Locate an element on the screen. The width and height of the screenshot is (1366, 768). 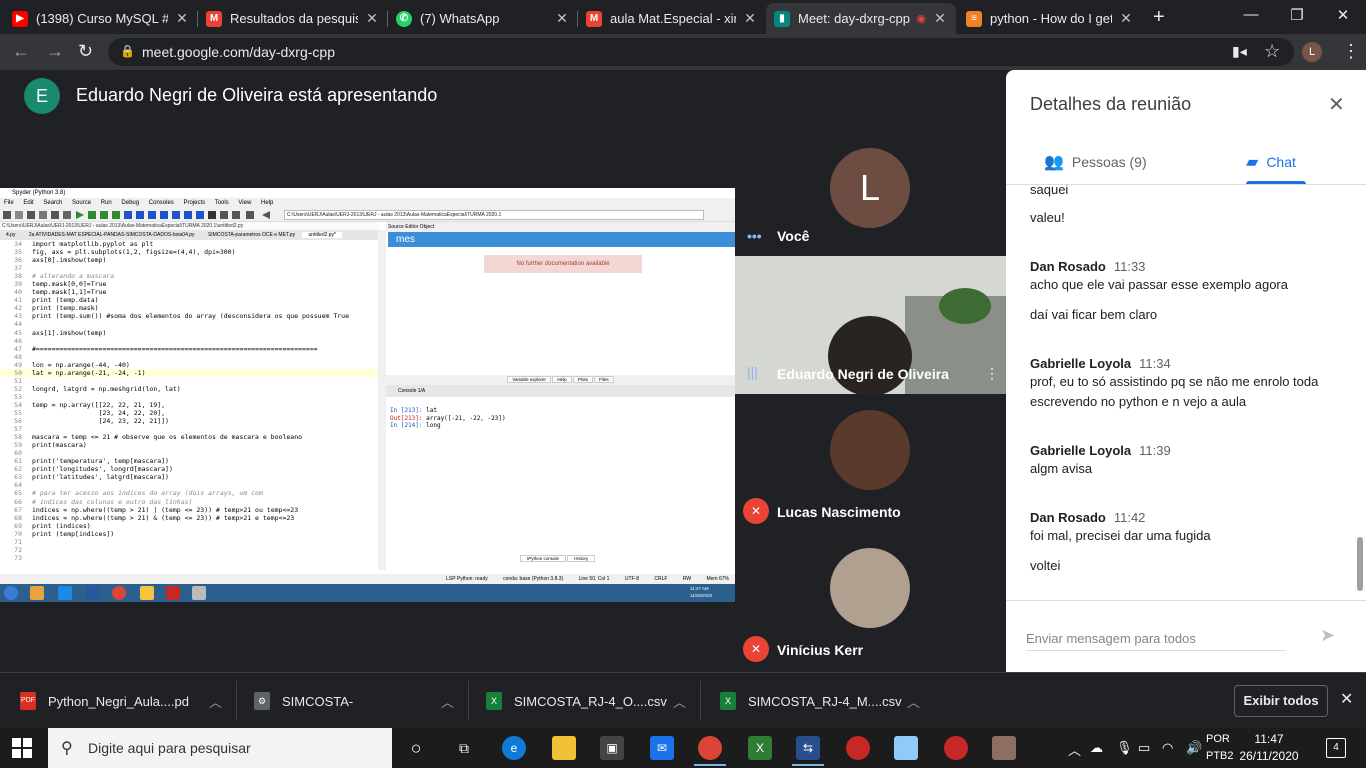
editor-tab: SIMCOSTA-parametros OCE e MET.py is located at coordinates (251, 235).